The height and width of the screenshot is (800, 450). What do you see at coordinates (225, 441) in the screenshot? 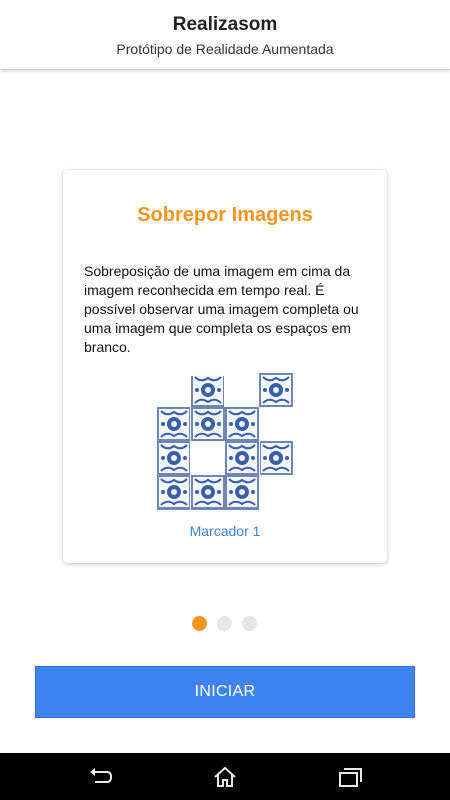
I see `marker-image` at bounding box center [225, 441].